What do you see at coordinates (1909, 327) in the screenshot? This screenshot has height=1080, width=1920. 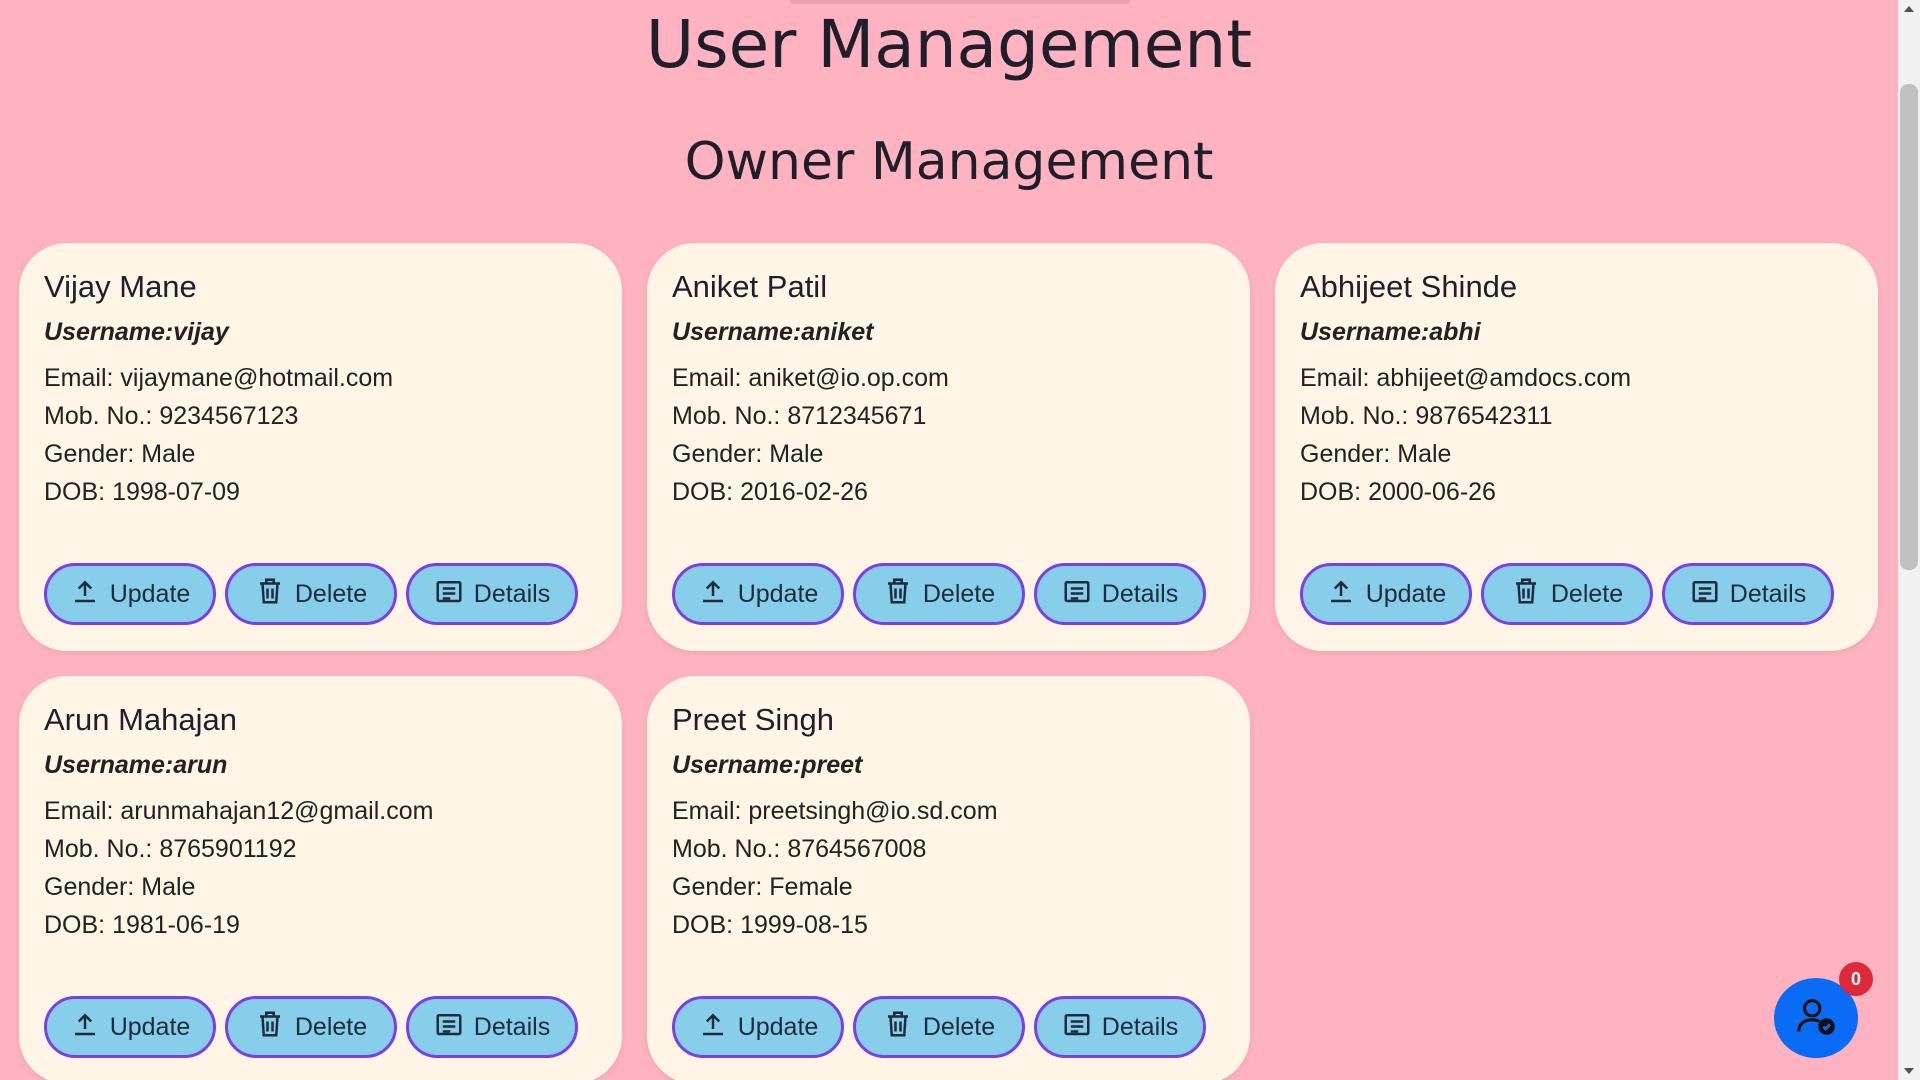 I see `scroll-thumb` at bounding box center [1909, 327].